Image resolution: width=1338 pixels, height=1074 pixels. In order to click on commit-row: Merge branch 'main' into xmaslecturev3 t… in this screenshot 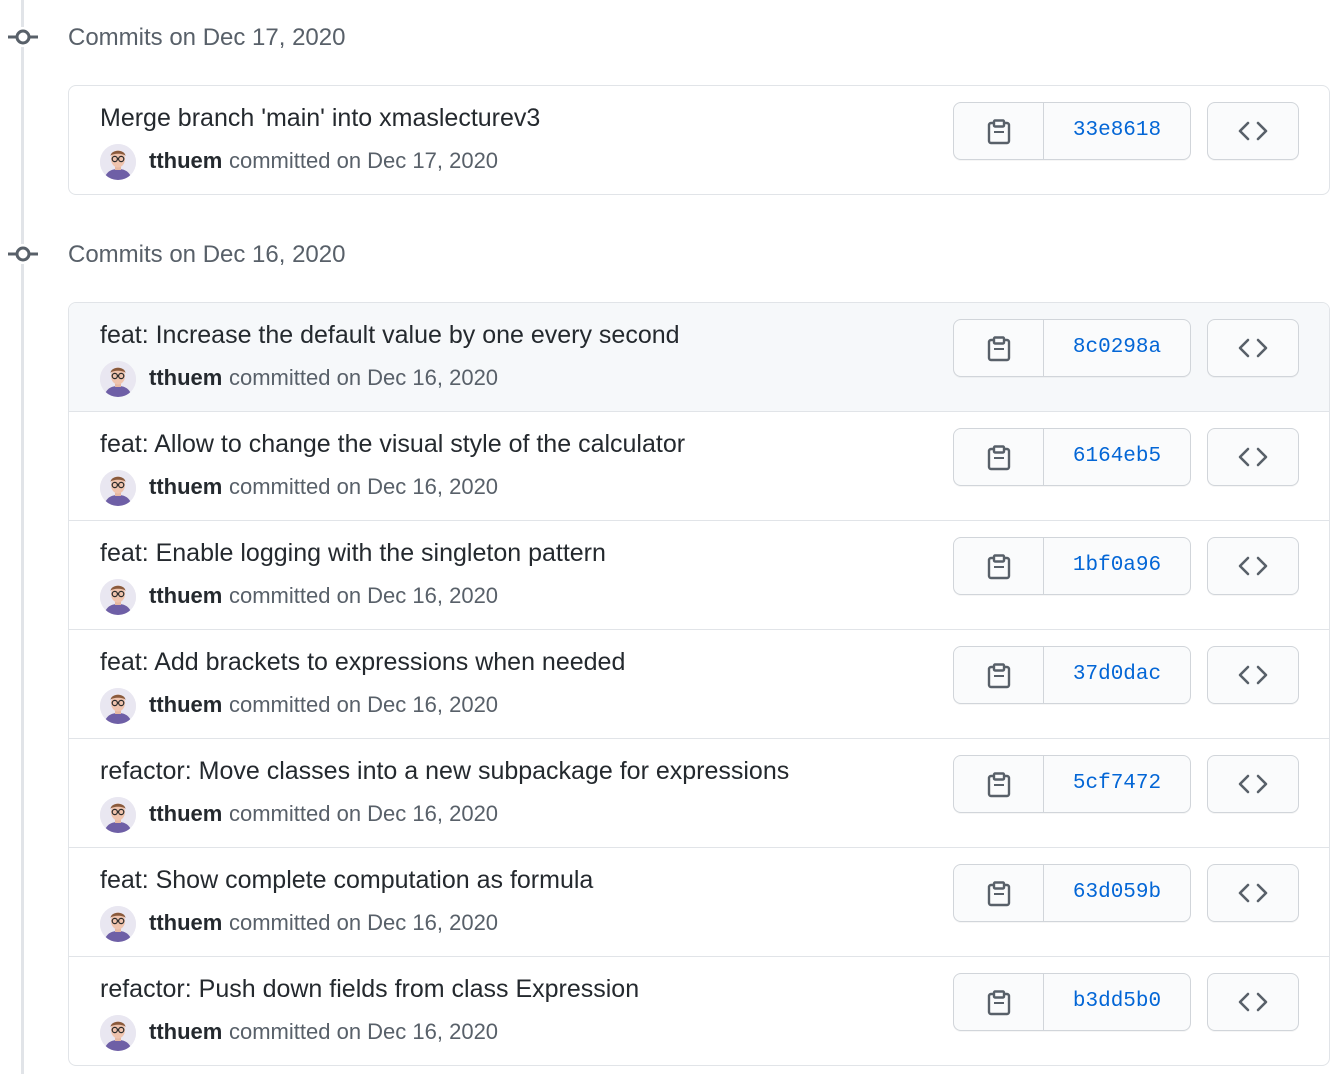, I will do `click(699, 140)`.